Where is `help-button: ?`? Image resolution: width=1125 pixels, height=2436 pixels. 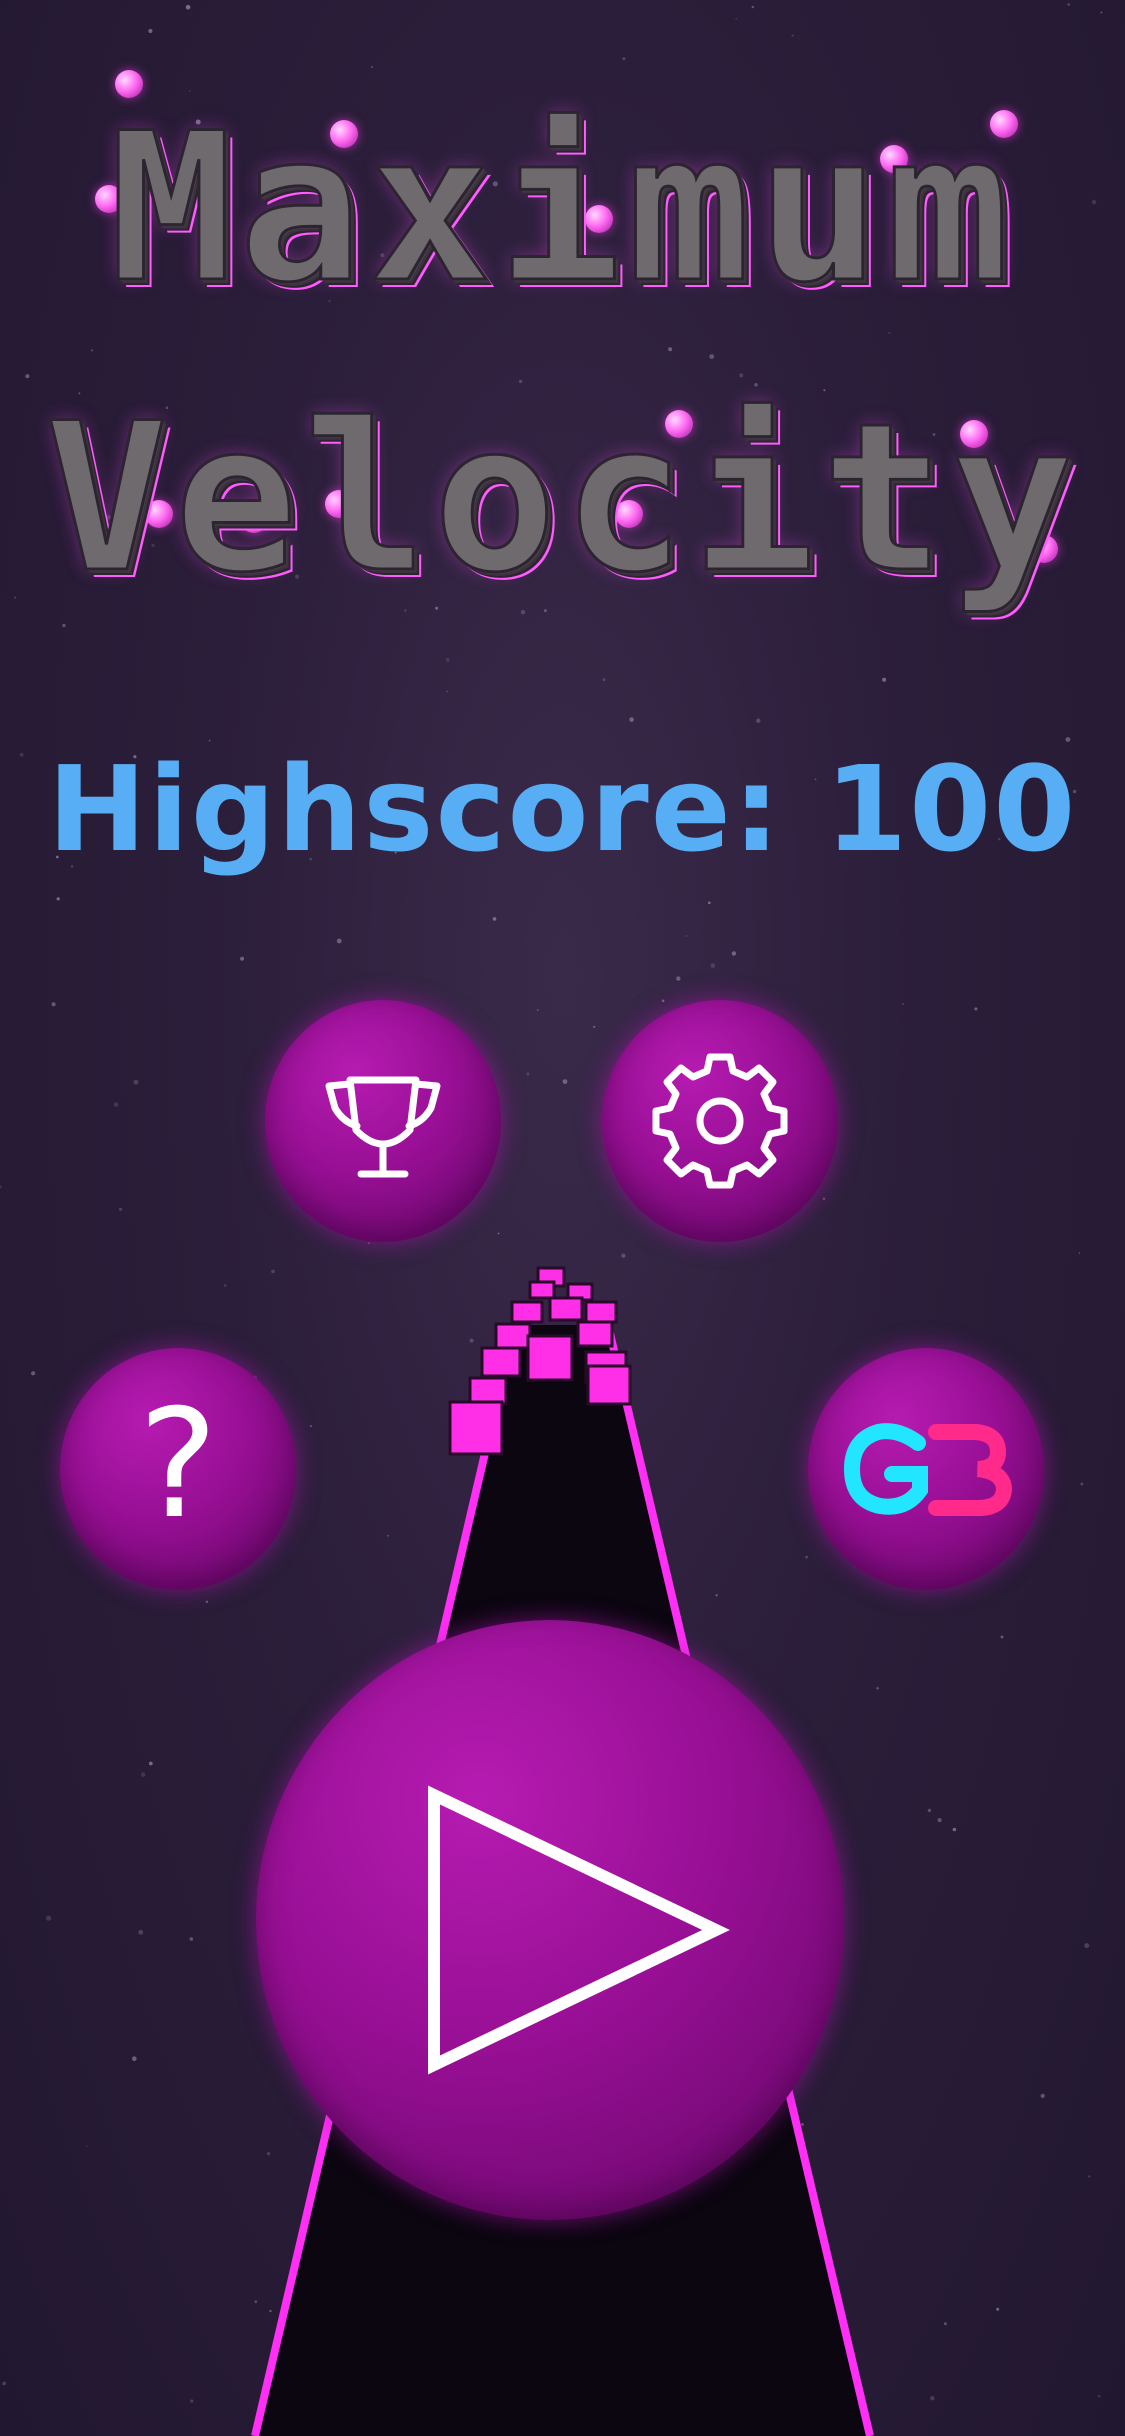 help-button: ? is located at coordinates (178, 1469).